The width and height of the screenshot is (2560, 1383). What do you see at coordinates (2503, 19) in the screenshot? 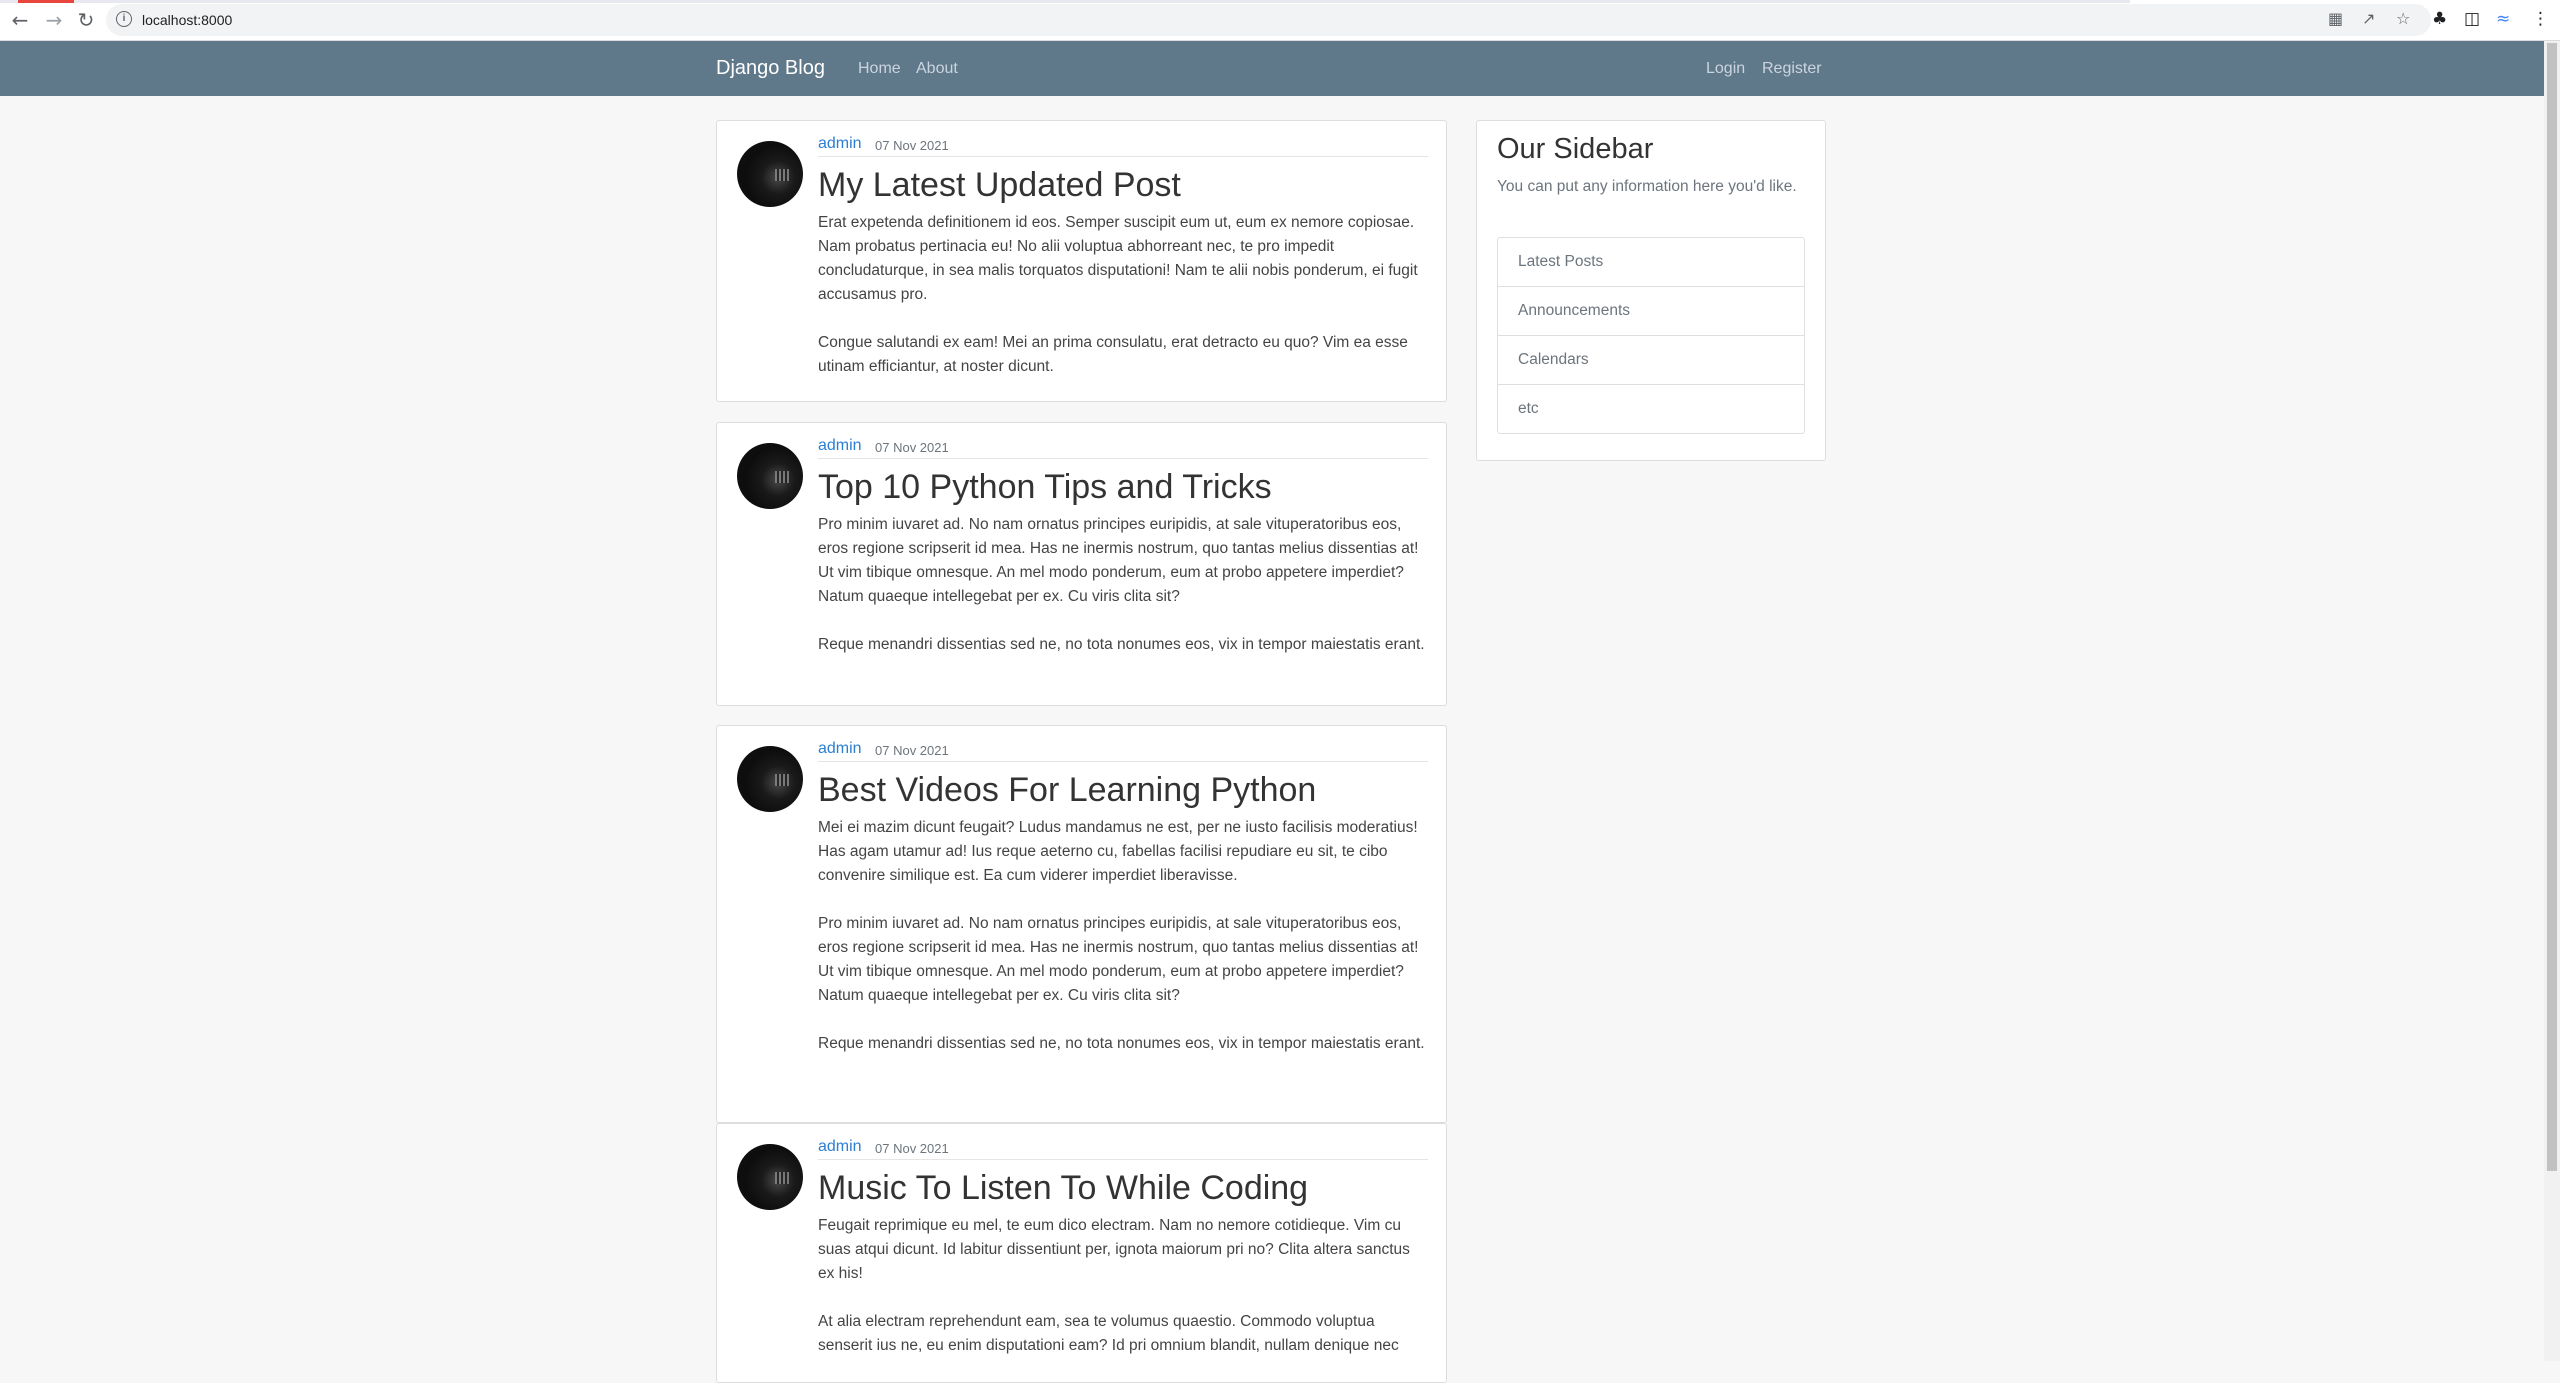
I see `extension-icon: ≈` at bounding box center [2503, 19].